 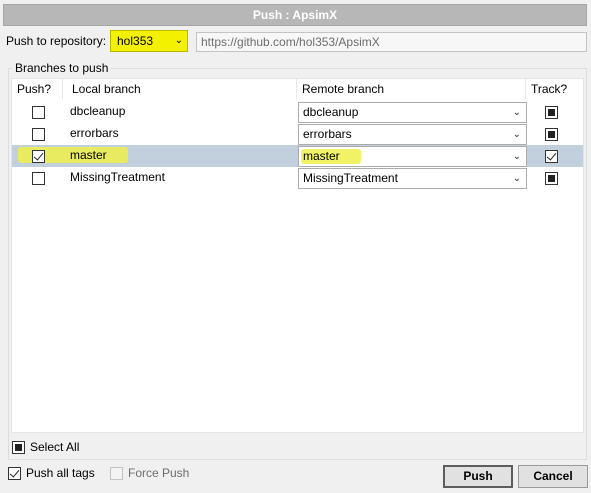 What do you see at coordinates (554, 89) in the screenshot?
I see `column-header-track: Track?` at bounding box center [554, 89].